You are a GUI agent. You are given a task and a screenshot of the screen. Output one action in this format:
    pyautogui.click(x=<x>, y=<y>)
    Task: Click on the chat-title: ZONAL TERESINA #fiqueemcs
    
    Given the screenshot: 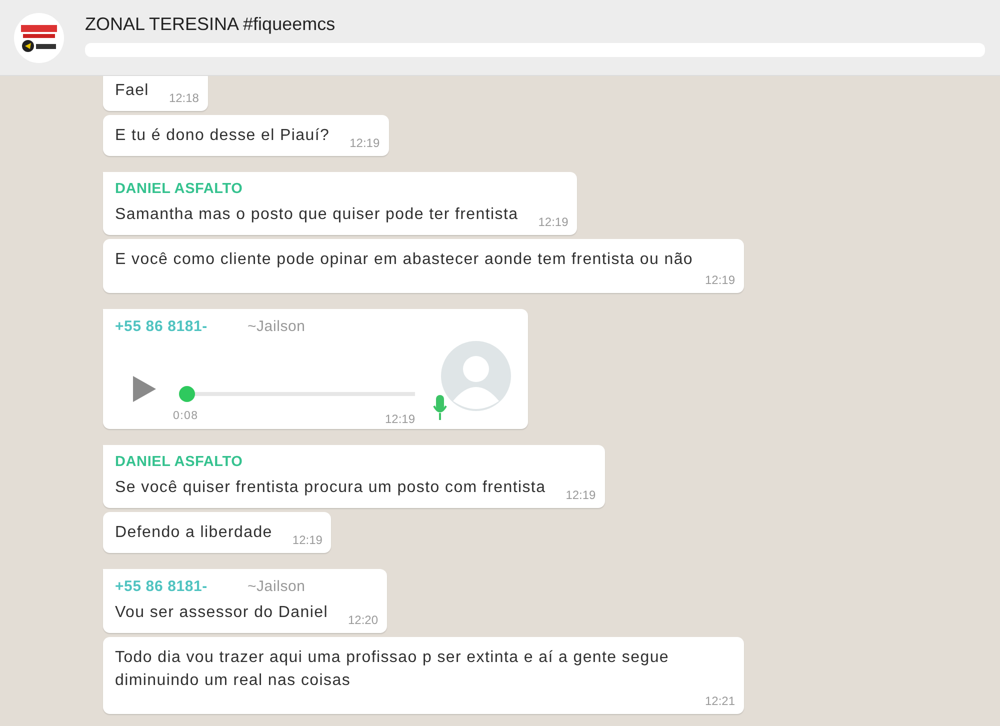 What is the action you would take?
    pyautogui.click(x=210, y=24)
    